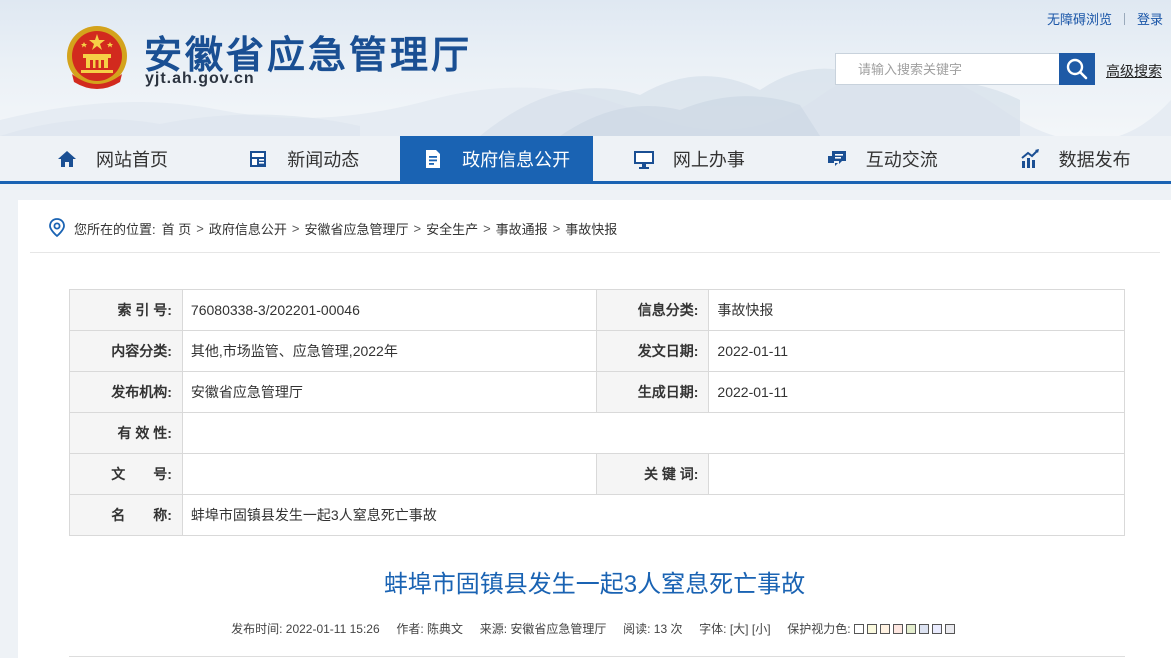  I want to click on nav-bottom-border, so click(585, 182).